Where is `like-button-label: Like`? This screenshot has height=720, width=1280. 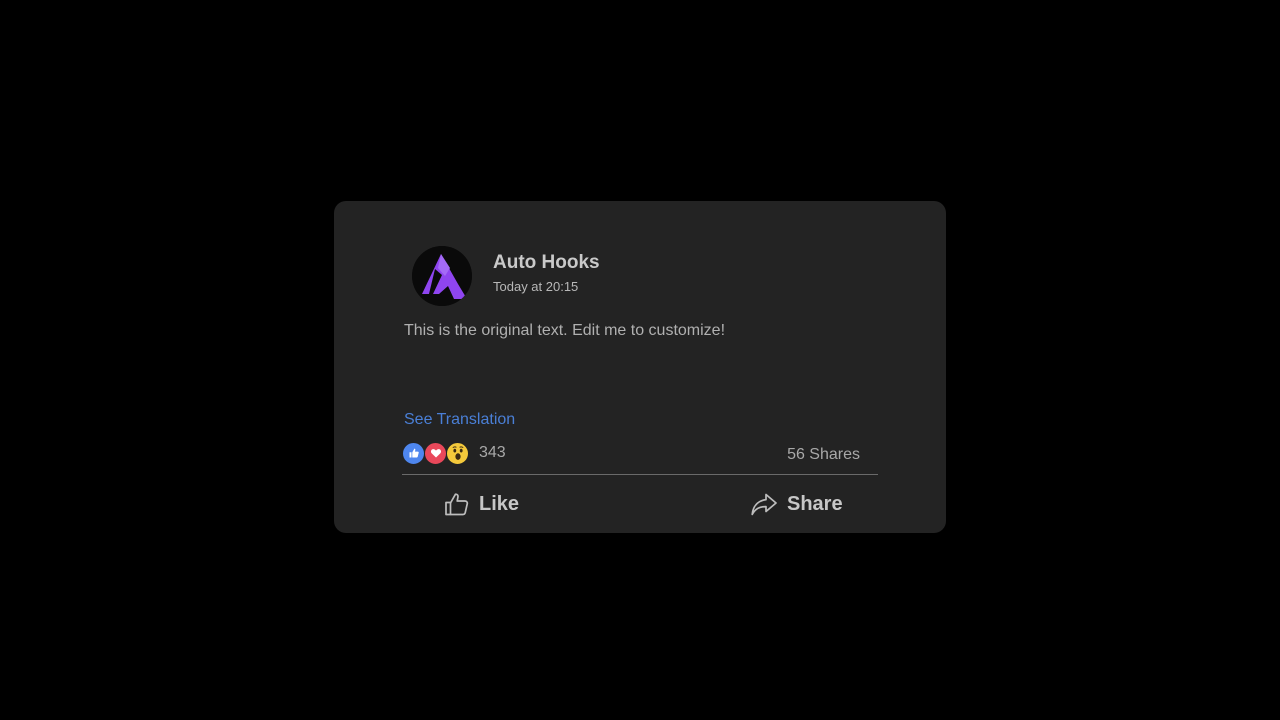
like-button-label: Like is located at coordinates (499, 503).